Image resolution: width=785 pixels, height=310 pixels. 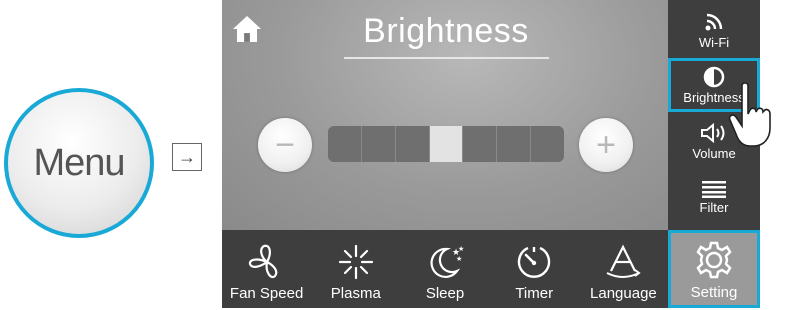 What do you see at coordinates (714, 189) in the screenshot?
I see `filter-icon` at bounding box center [714, 189].